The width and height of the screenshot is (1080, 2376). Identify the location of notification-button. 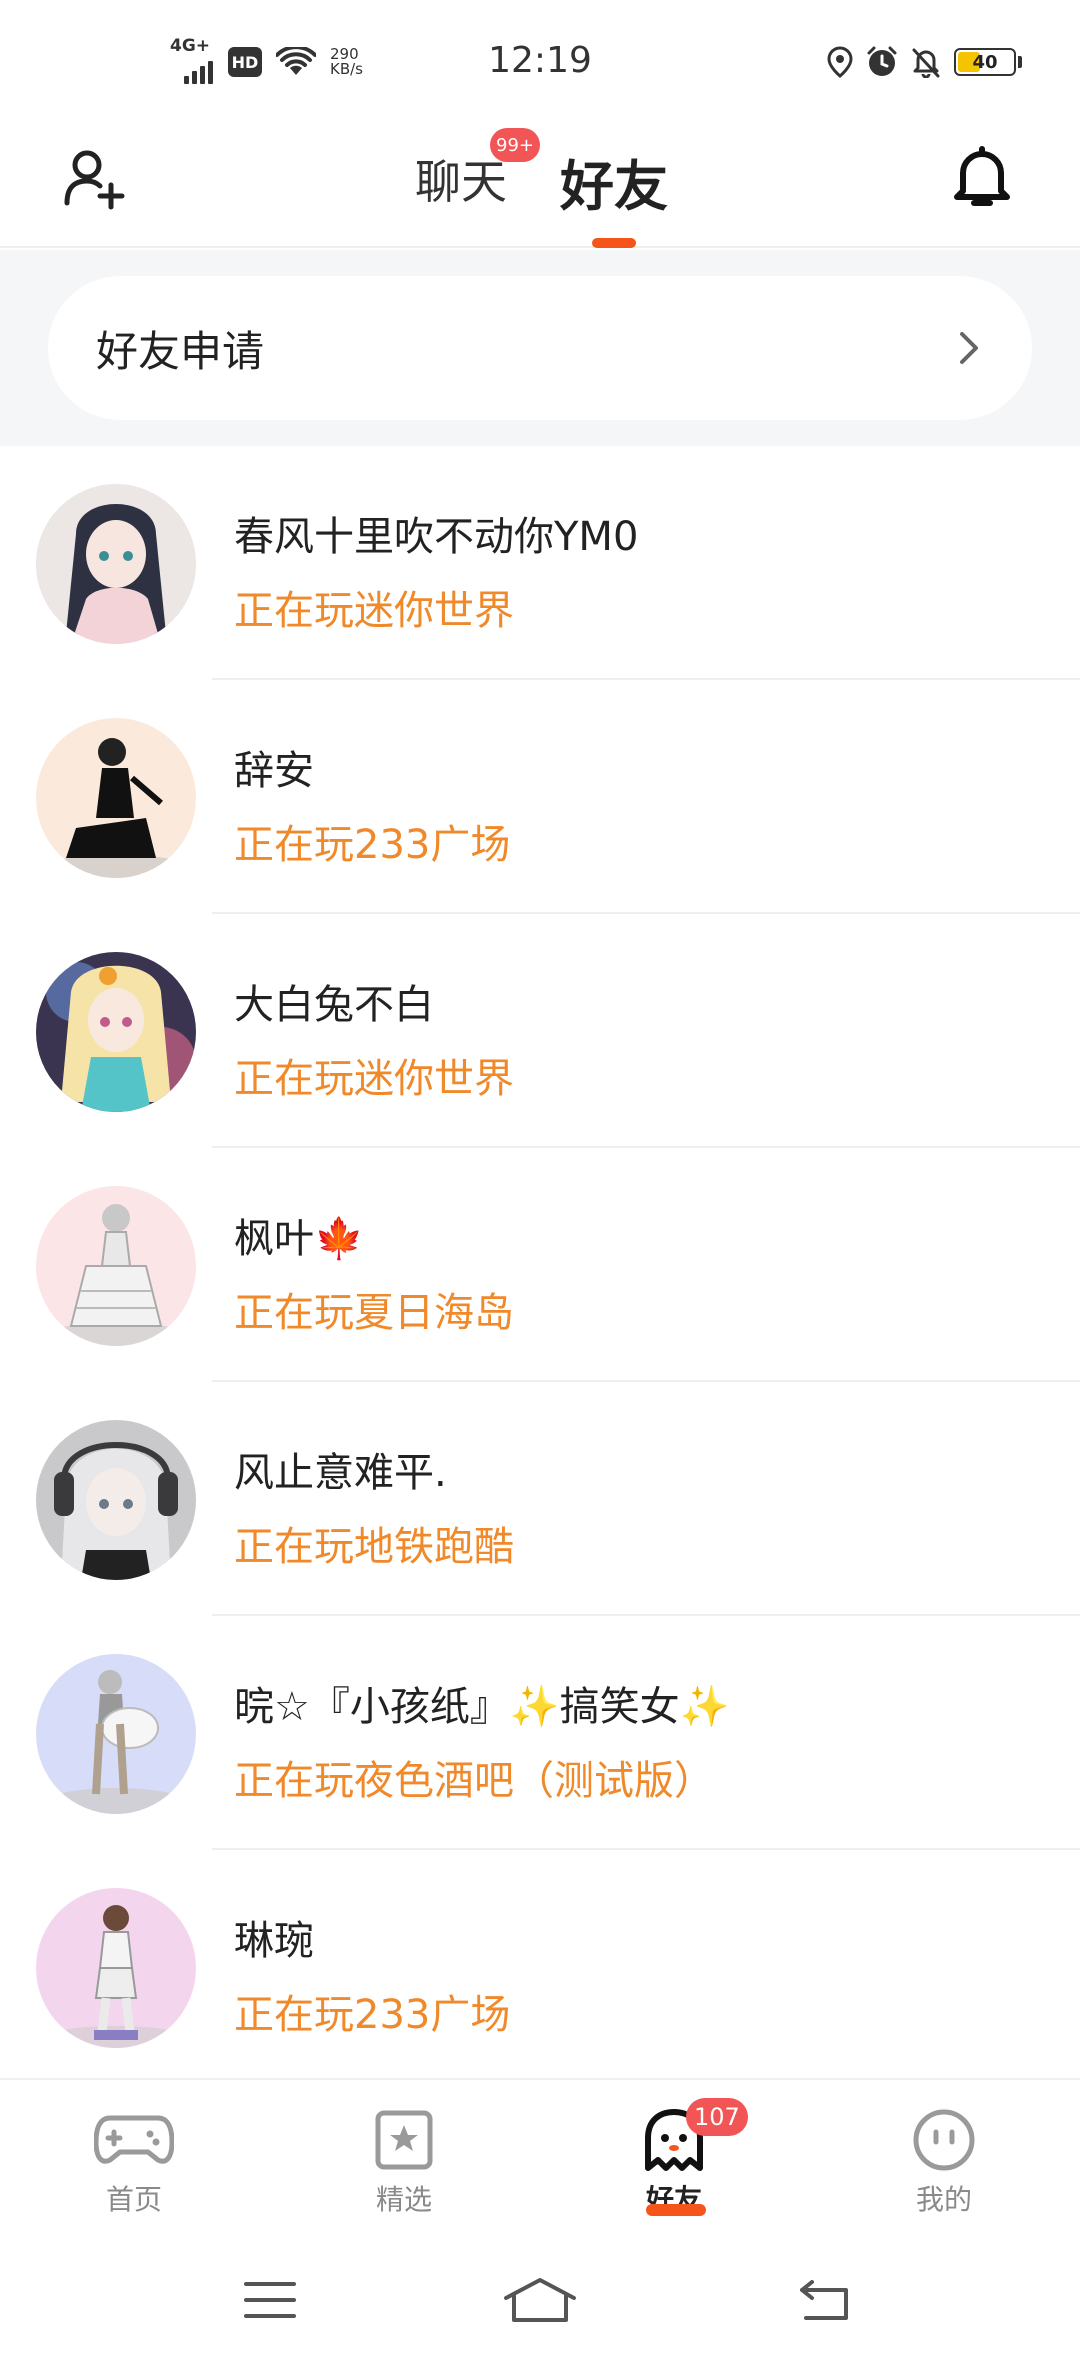
(982, 178).